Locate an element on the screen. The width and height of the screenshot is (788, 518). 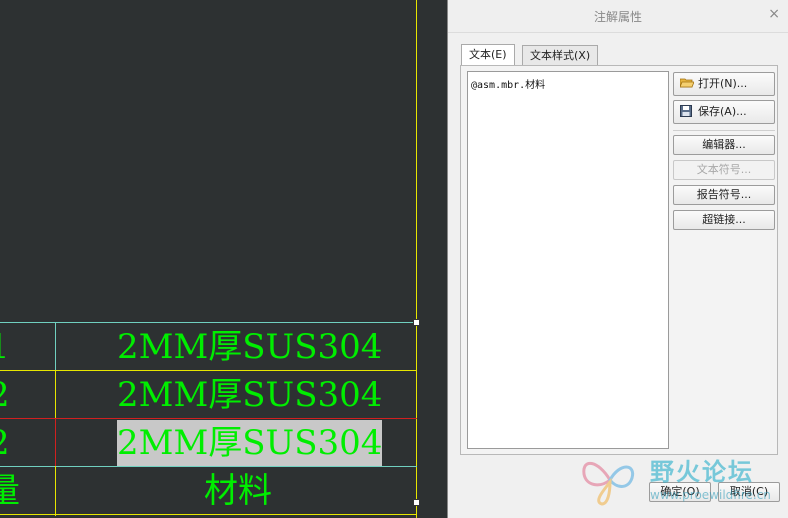
table-line-bottom is located at coordinates (208, 514).